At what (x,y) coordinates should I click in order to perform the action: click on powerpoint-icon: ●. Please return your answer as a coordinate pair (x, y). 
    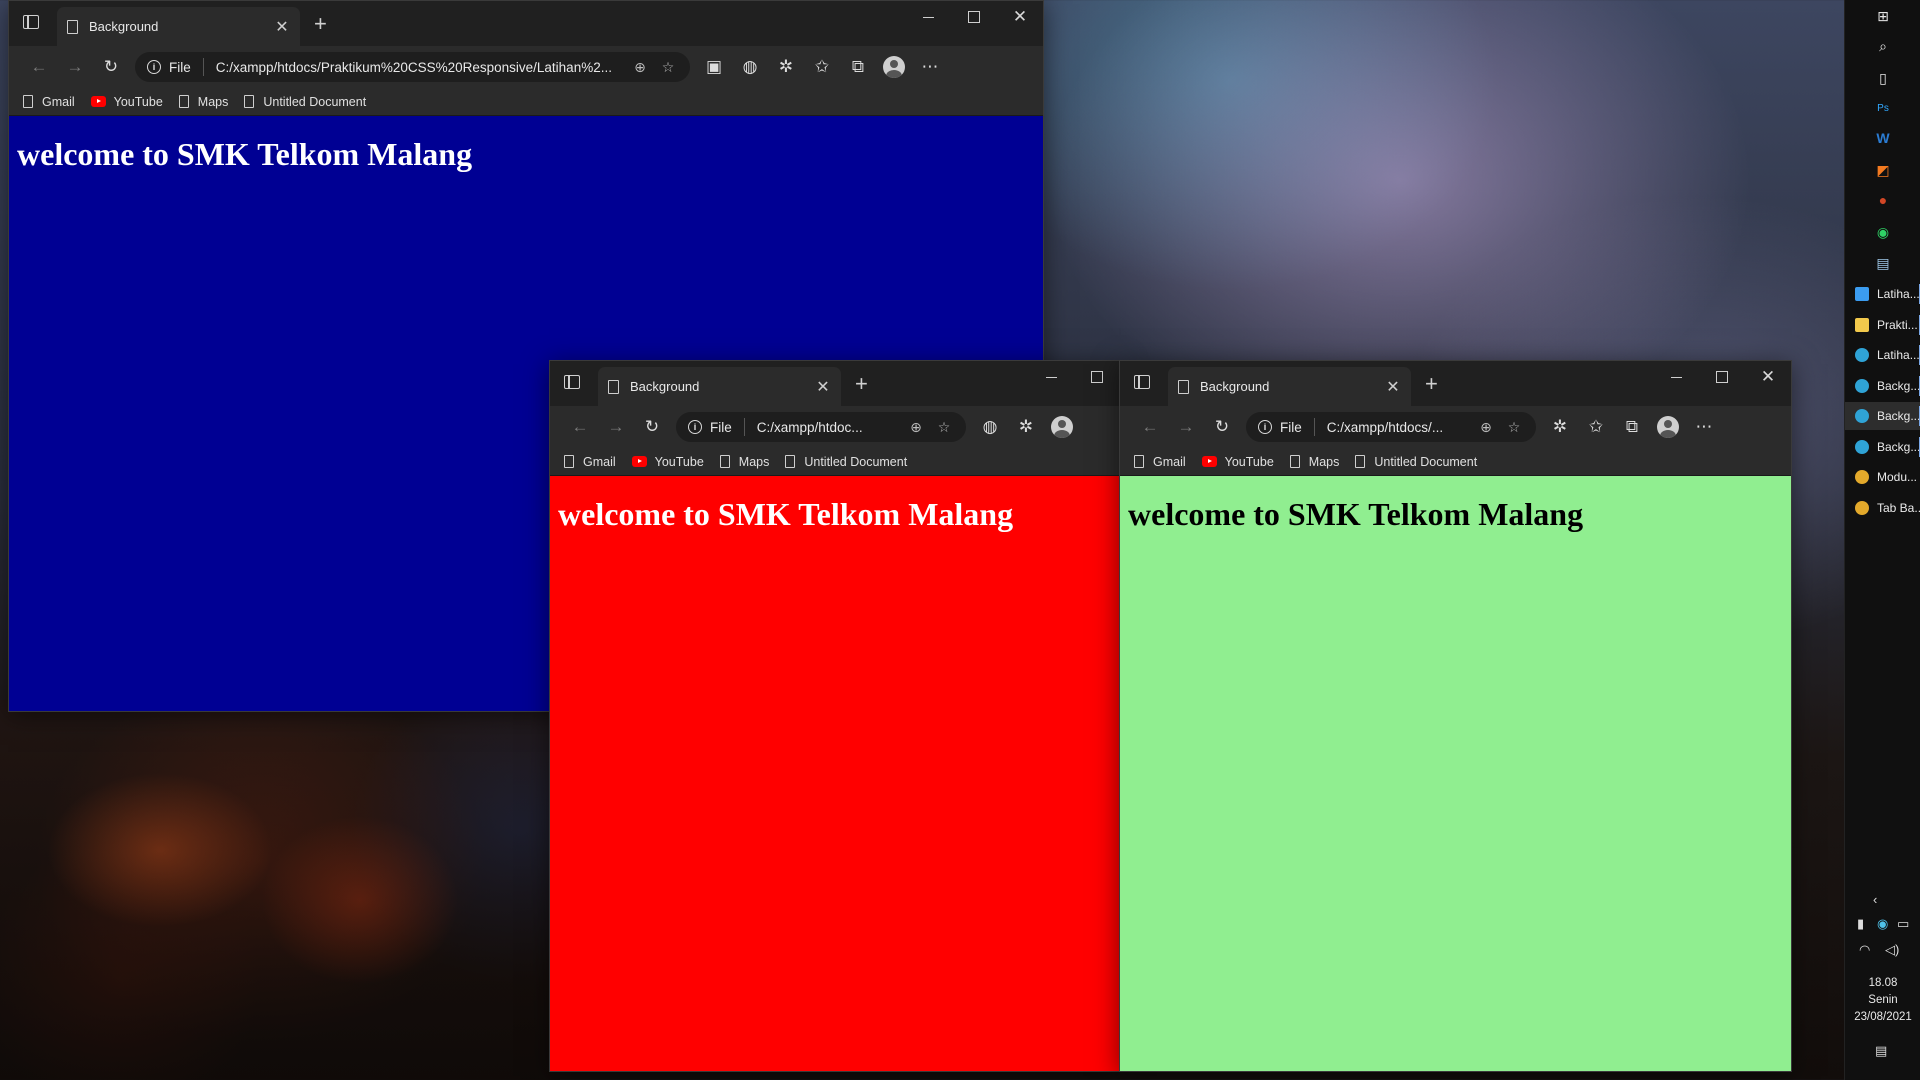
    Looking at the image, I should click on (1883, 200).